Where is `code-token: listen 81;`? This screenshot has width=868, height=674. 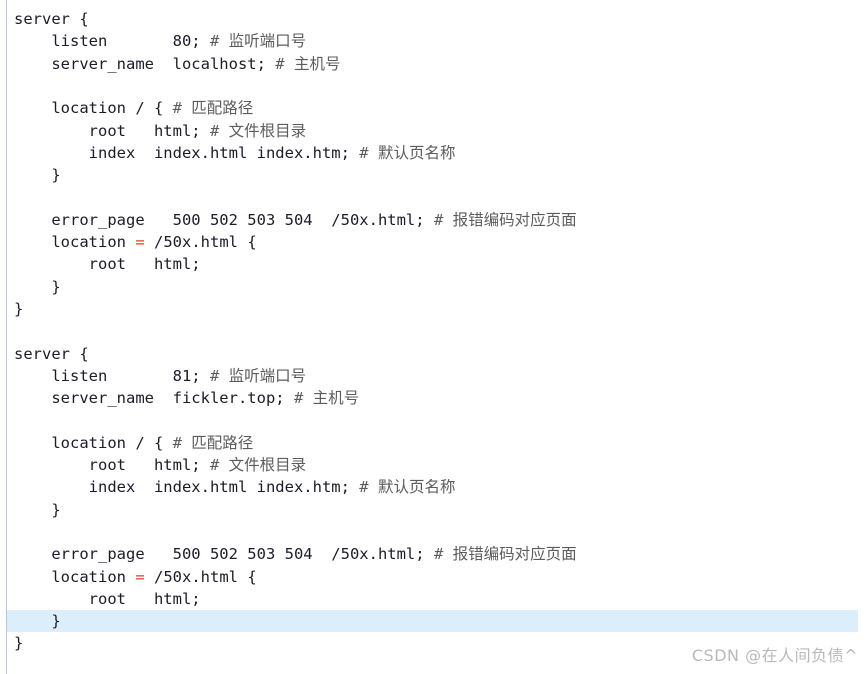
code-token: listen 81; is located at coordinates (112, 375).